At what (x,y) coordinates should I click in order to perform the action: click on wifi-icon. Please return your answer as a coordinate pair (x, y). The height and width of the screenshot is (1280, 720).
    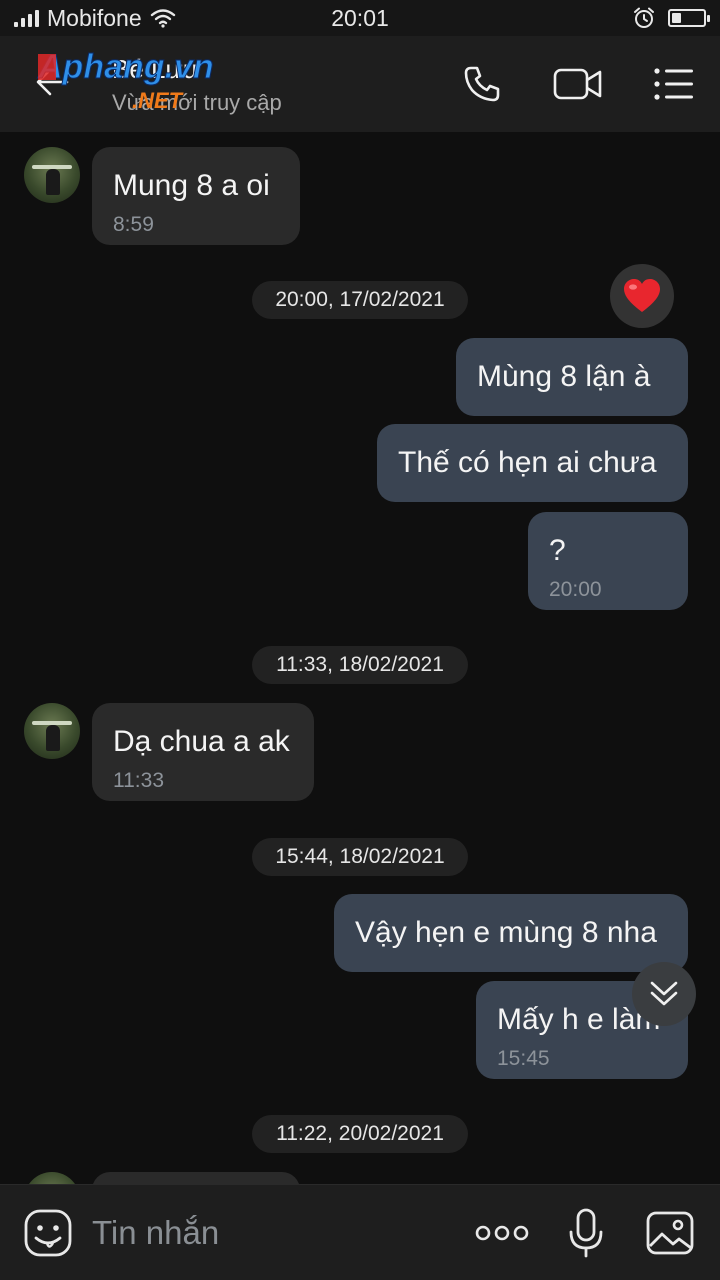
    Looking at the image, I should click on (162, 18).